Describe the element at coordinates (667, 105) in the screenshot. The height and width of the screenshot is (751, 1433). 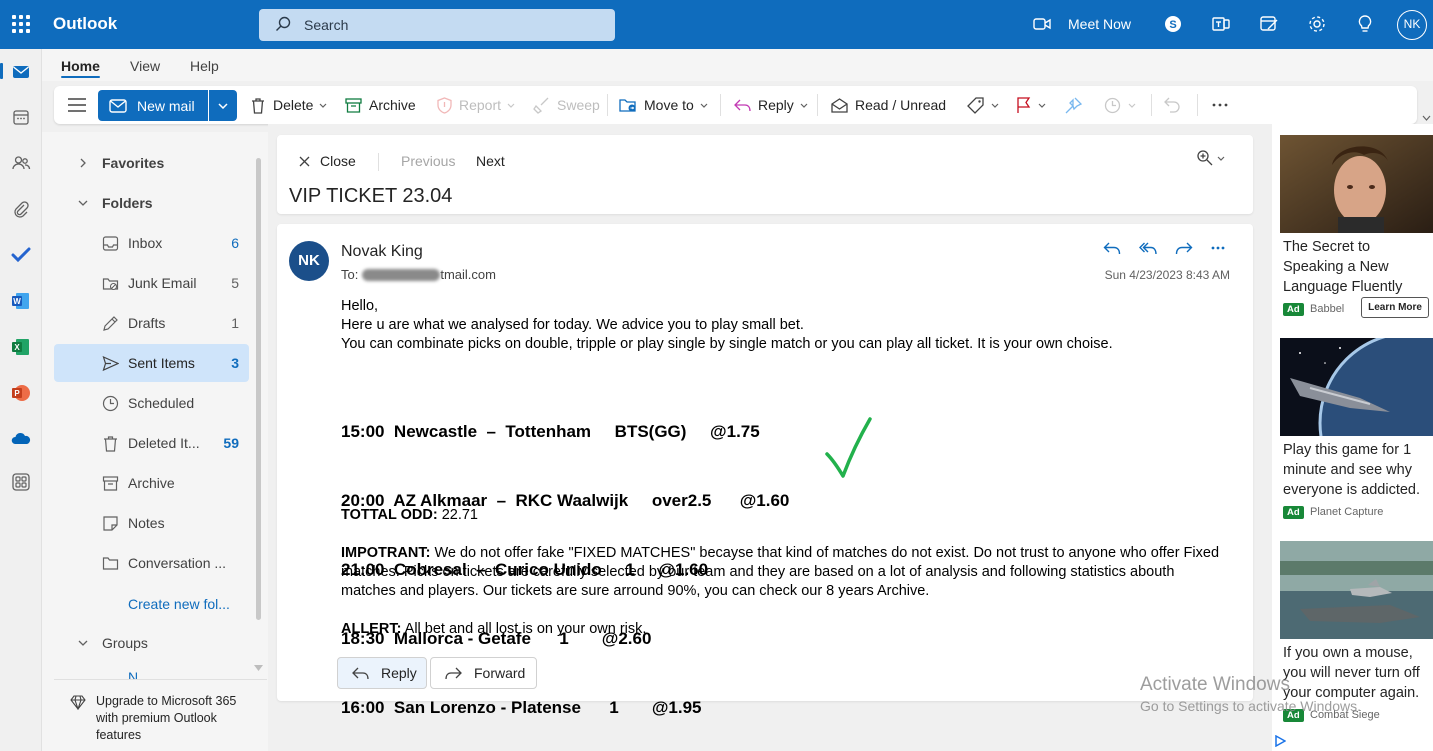
I see `move-to-button: Move to` at that location.